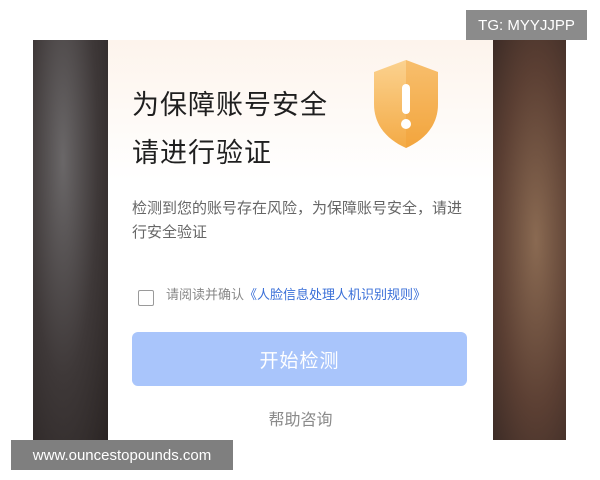 The width and height of the screenshot is (600, 480). What do you see at coordinates (202, 153) in the screenshot?
I see `title-line-2: 请进行验证` at bounding box center [202, 153].